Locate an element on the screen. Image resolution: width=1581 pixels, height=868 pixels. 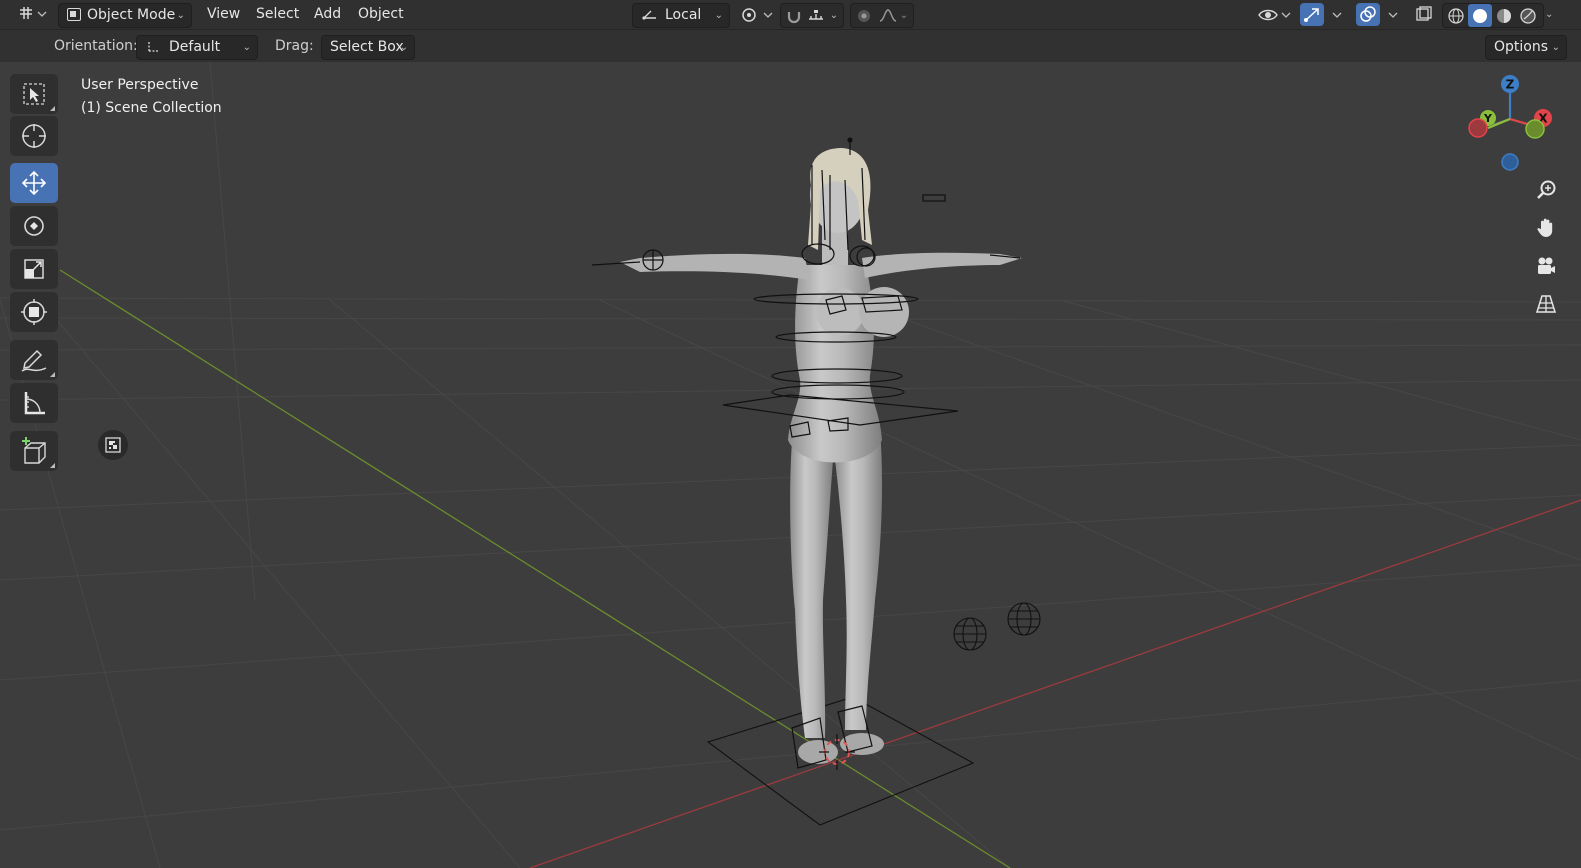
menu-select: Select is located at coordinates (277, 14).